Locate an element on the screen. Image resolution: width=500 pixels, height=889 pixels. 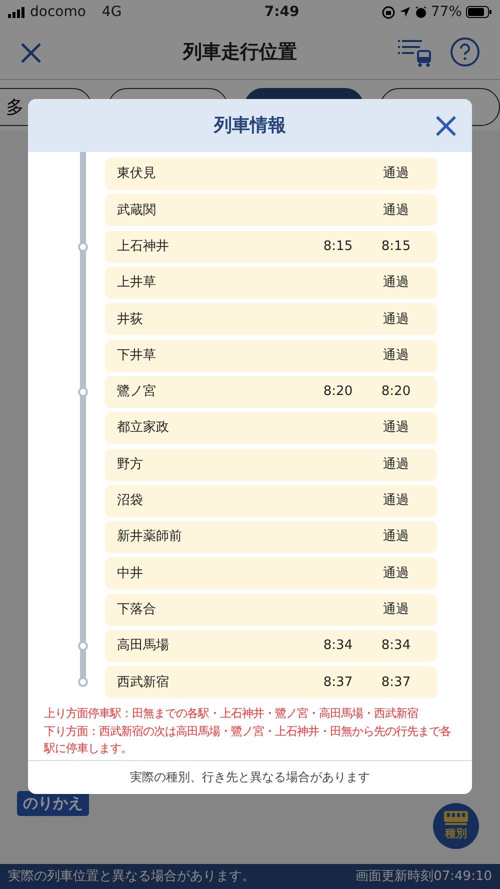
station-name: 西武新宿 is located at coordinates (143, 683).